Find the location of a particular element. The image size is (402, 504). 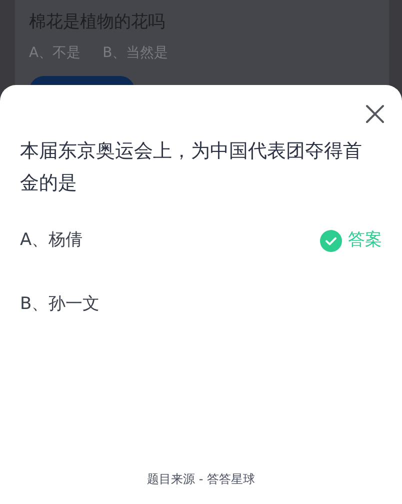

close-icon is located at coordinates (375, 114).